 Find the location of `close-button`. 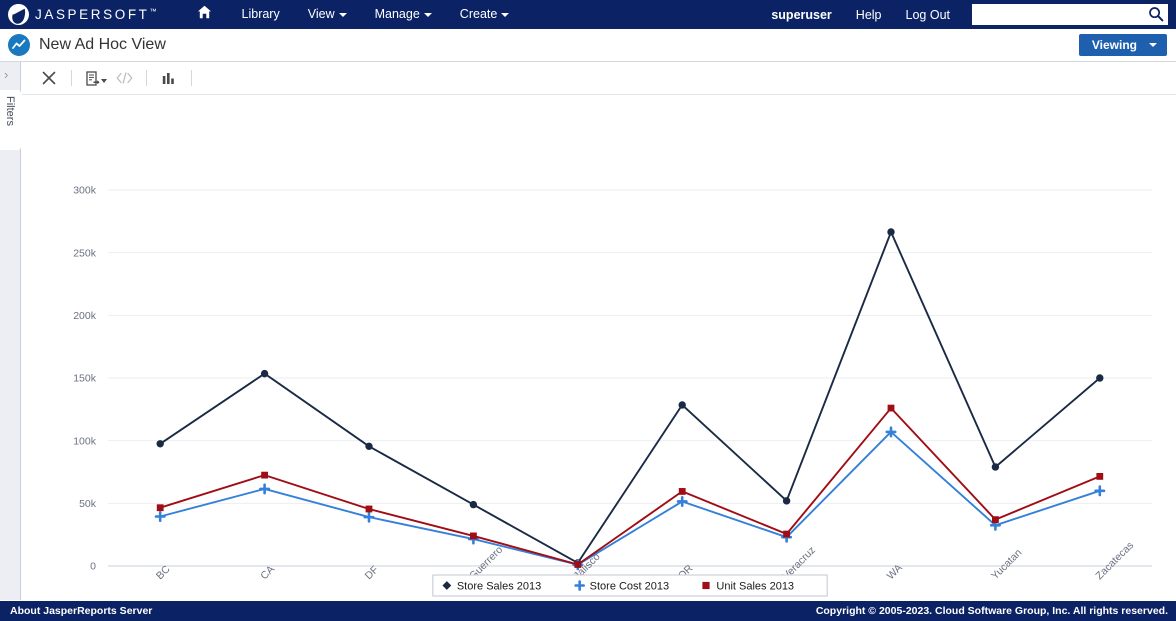

close-button is located at coordinates (49, 78).